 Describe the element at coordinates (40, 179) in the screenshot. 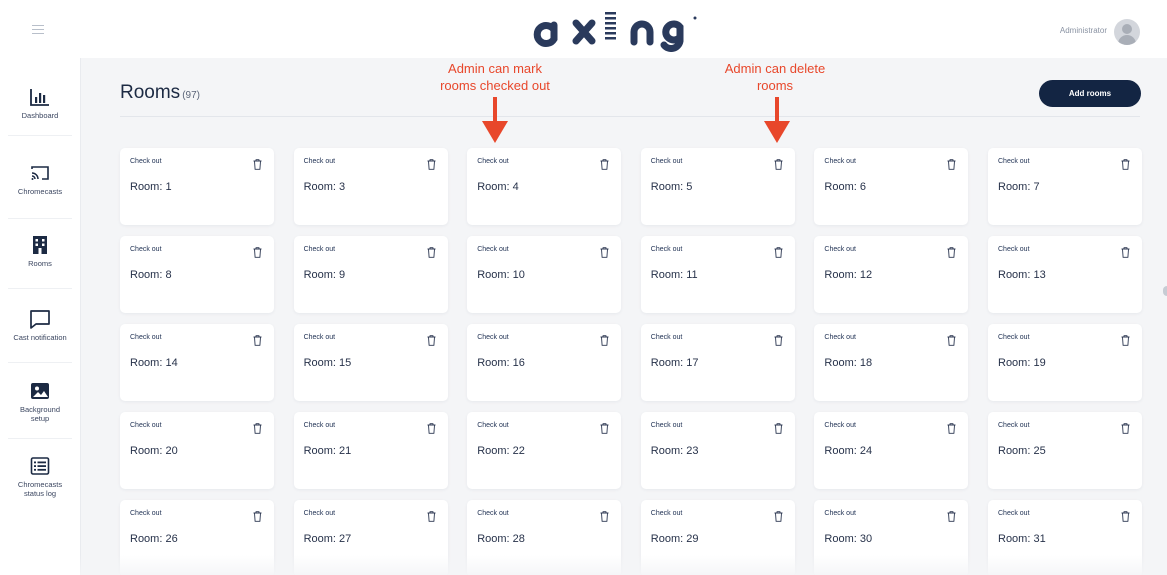

I see `sidebar-item-chromecasts: Chromecasts` at that location.